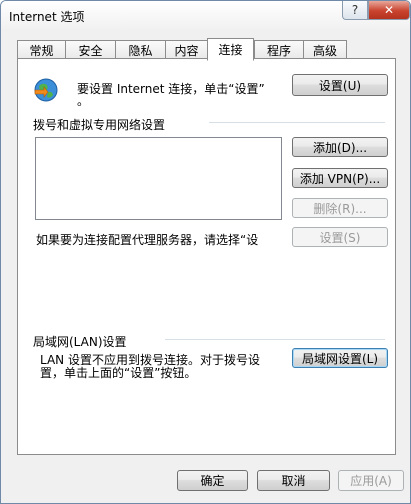  Describe the element at coordinates (140, 50) in the screenshot. I see `tab-privacy: 隐私` at that location.